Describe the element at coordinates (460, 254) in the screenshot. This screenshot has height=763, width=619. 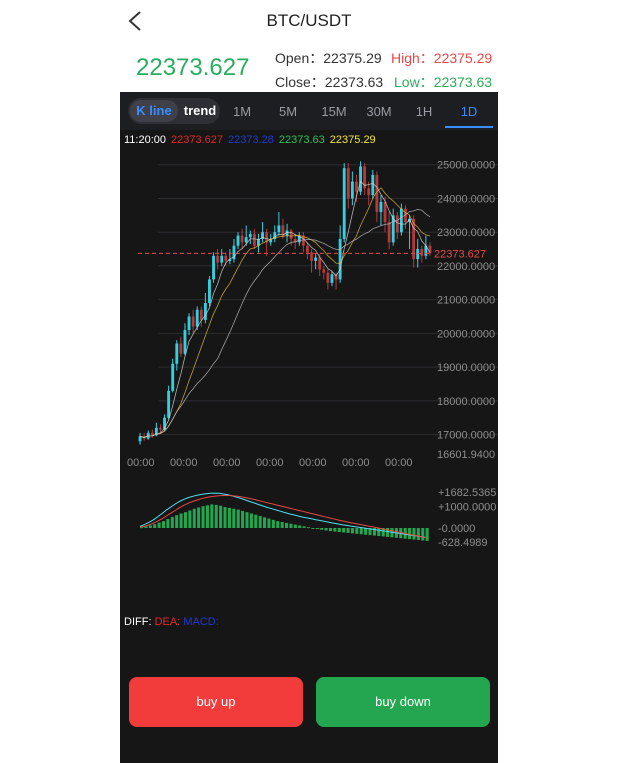
I see `current-price-label: 22373.627` at that location.